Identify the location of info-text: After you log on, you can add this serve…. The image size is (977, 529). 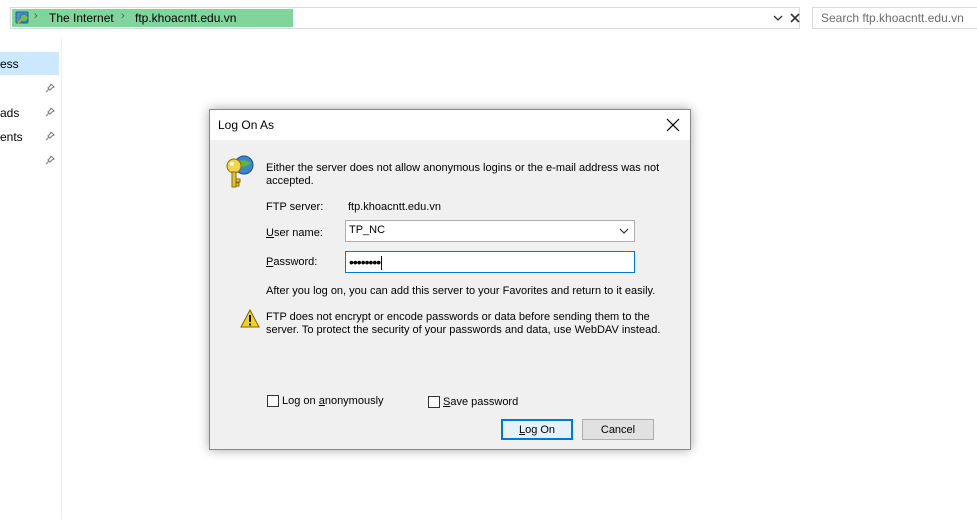
(461, 291).